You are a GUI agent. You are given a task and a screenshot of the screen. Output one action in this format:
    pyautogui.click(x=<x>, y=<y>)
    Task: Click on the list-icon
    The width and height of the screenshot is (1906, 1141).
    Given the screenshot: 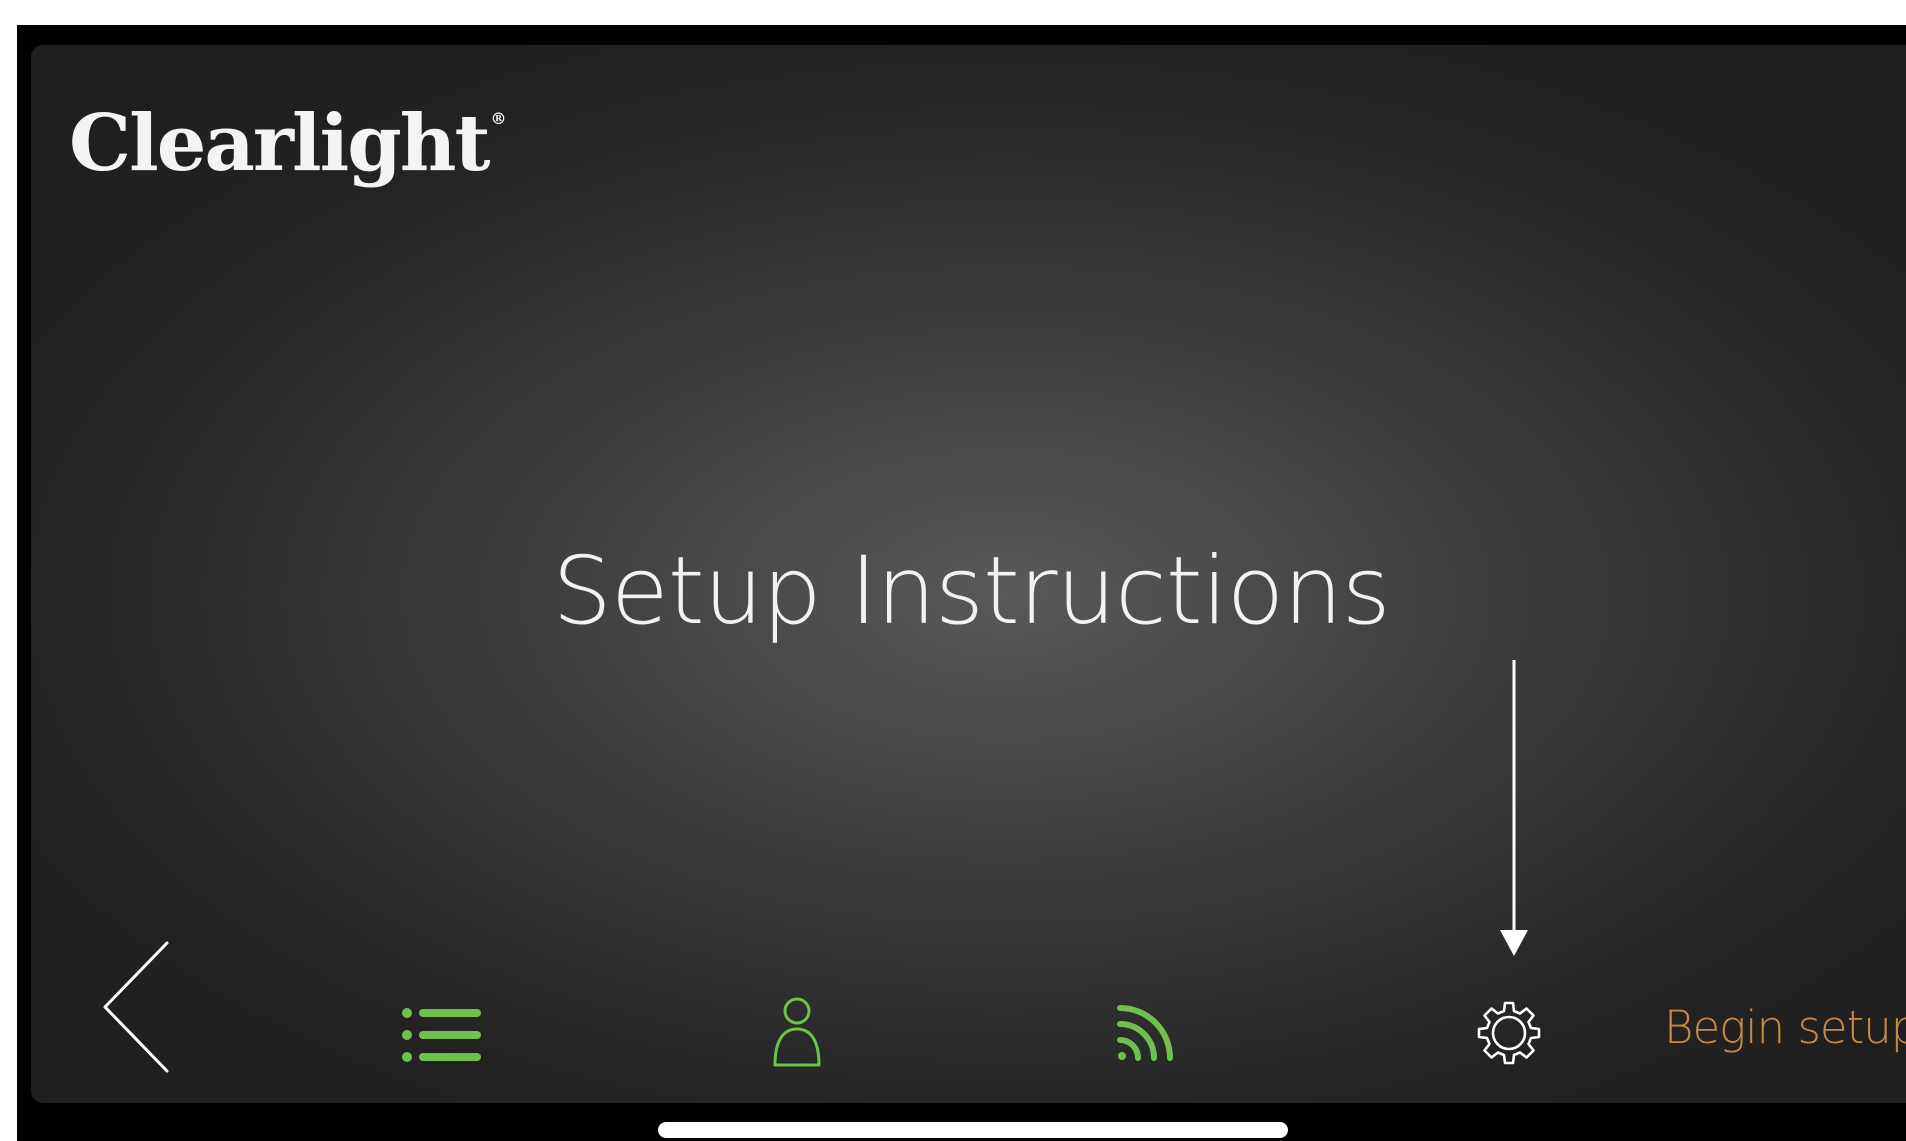 What is the action you would take?
    pyautogui.click(x=442, y=1035)
    